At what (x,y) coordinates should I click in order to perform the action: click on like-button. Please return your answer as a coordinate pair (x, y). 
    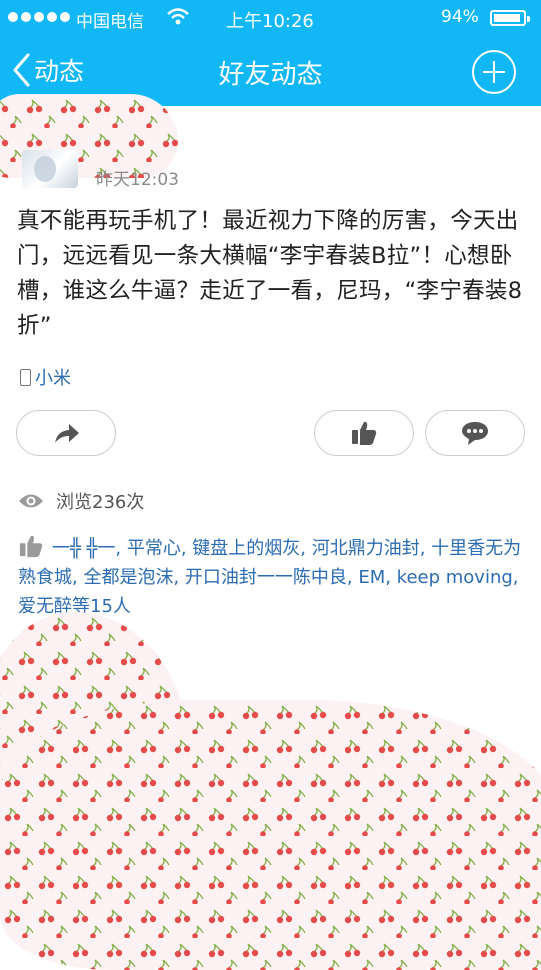
    Looking at the image, I should click on (364, 433).